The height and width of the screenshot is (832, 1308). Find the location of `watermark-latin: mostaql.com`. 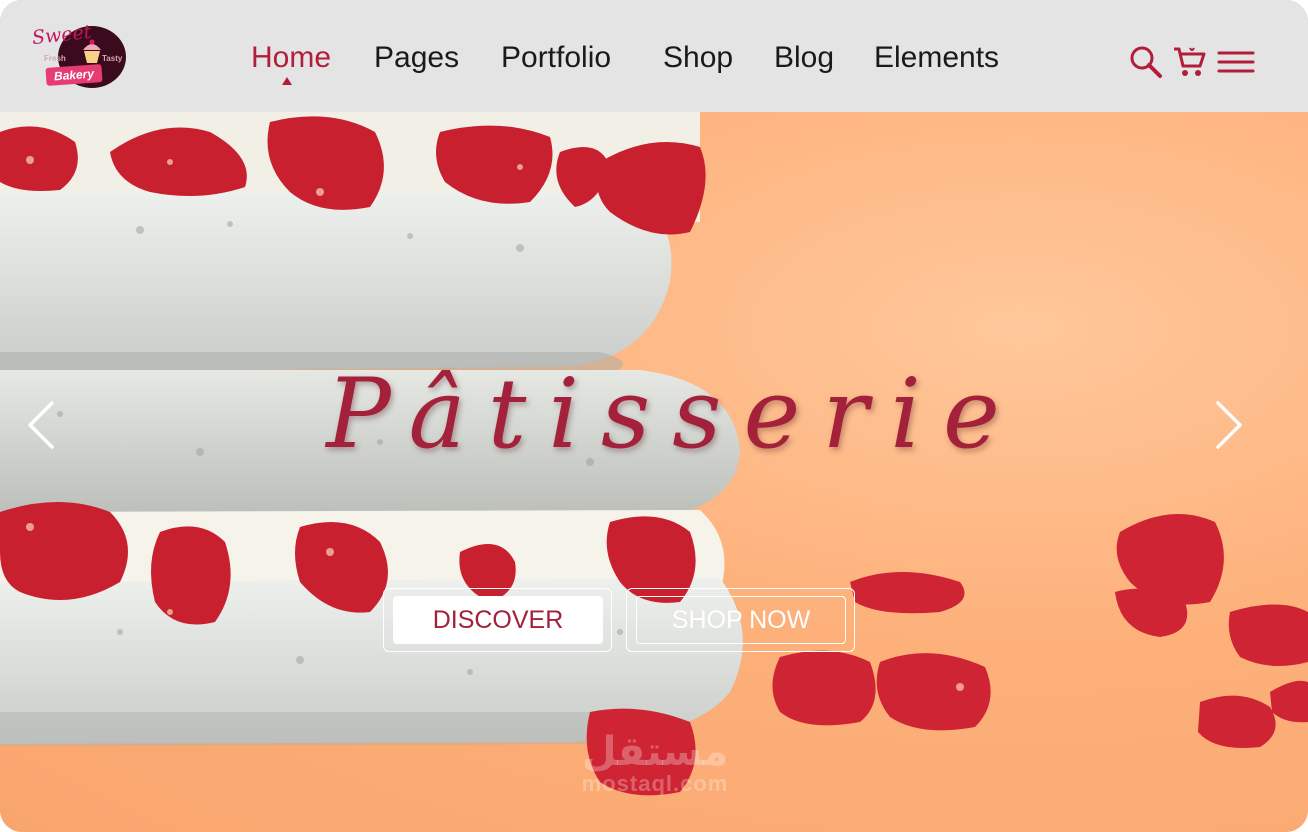

watermark-latin: mostaql.com is located at coordinates (655, 783).